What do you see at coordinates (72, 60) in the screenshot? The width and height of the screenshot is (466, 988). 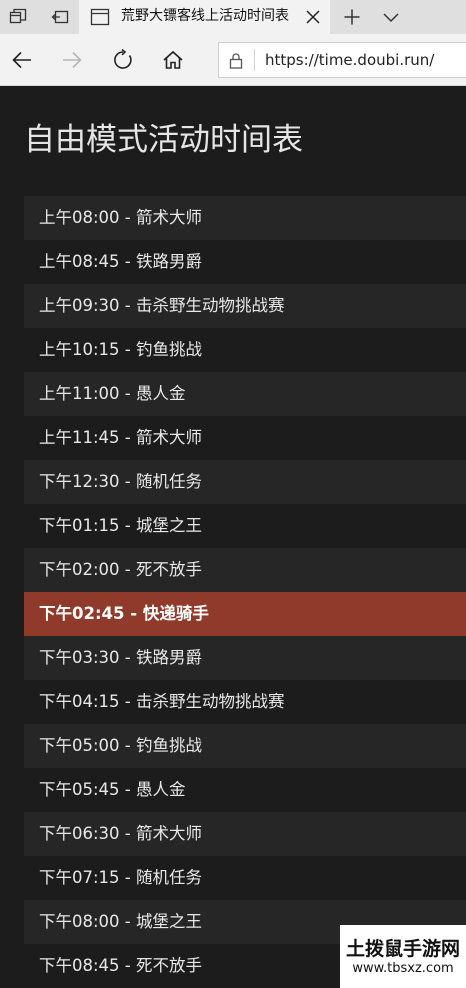 I see `forward-arrow-icon` at bounding box center [72, 60].